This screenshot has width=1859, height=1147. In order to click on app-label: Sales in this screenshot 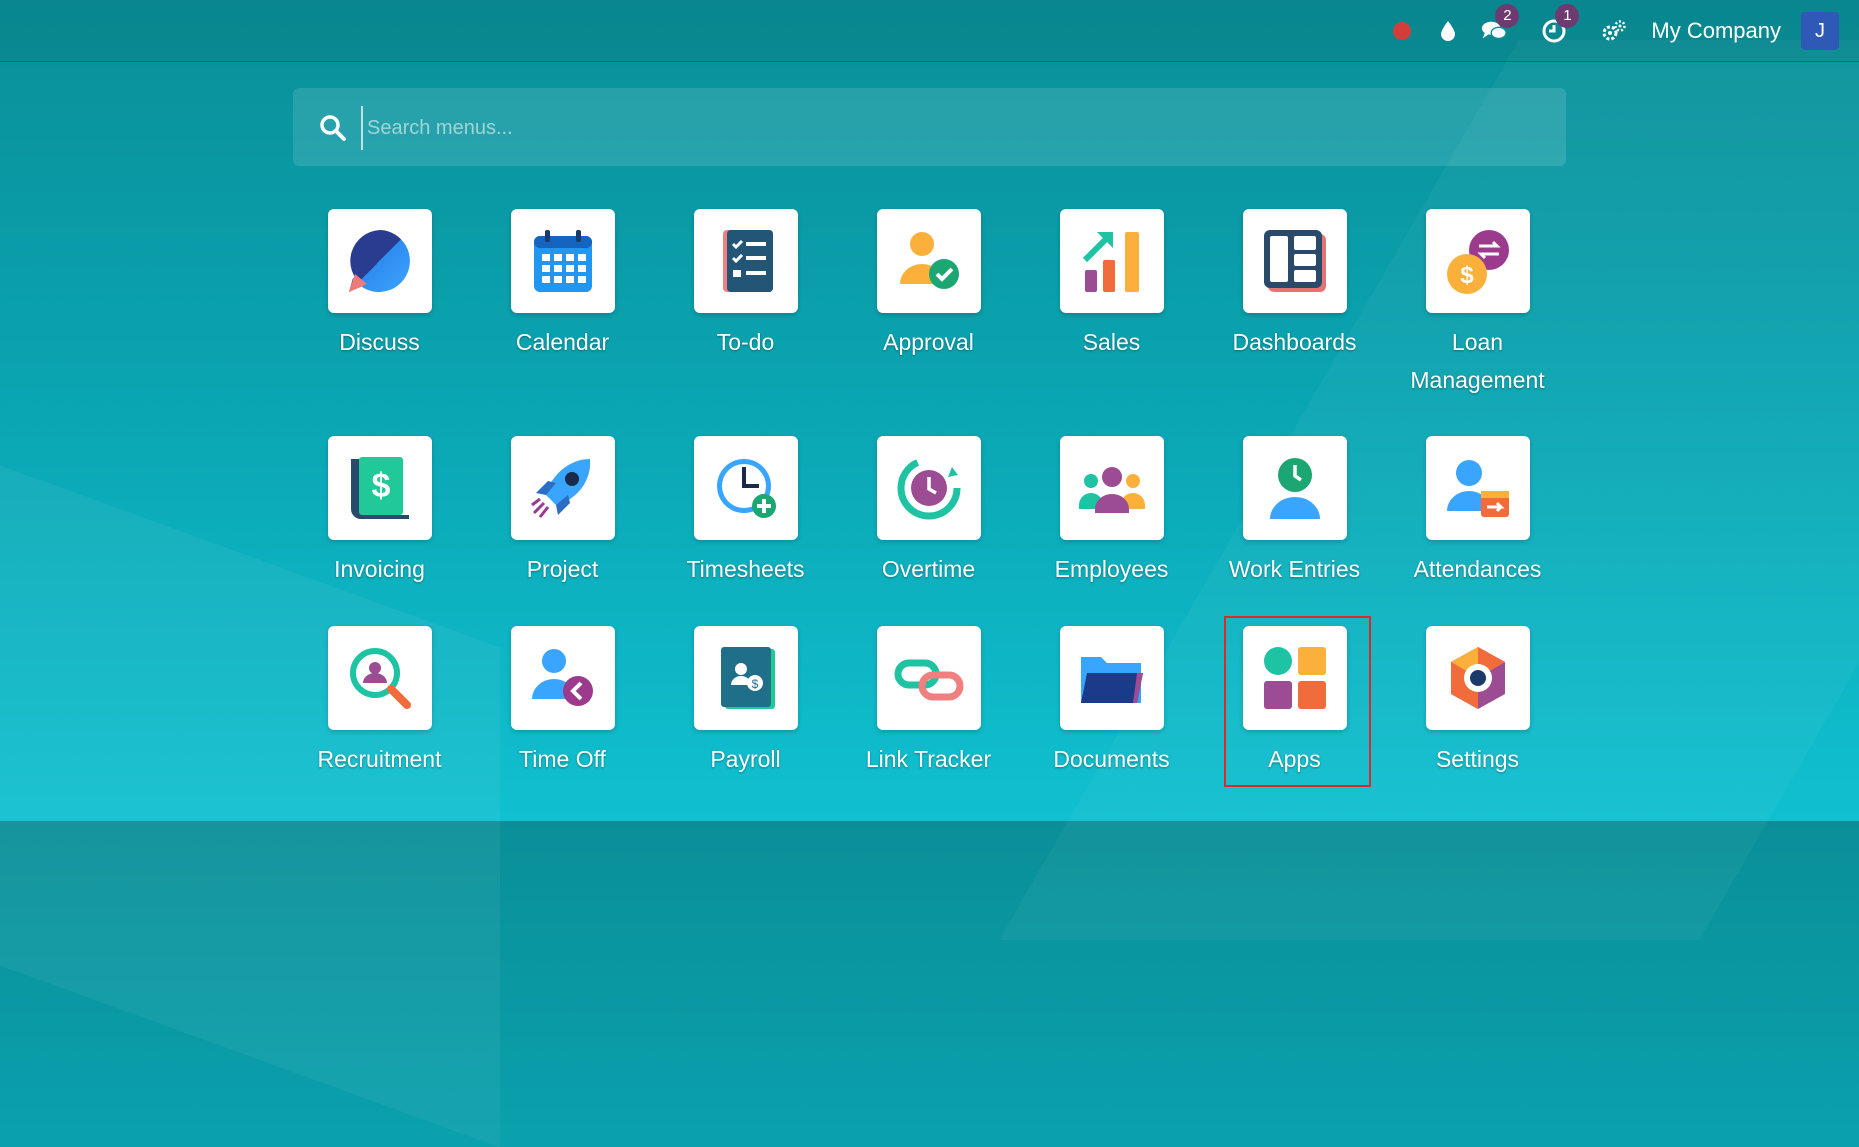, I will do `click(1111, 342)`.